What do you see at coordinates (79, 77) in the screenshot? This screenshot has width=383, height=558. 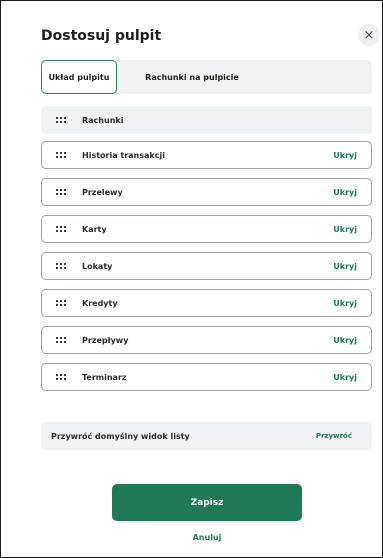 I see `tab-dashboard-layout: Układ pulpitu` at bounding box center [79, 77].